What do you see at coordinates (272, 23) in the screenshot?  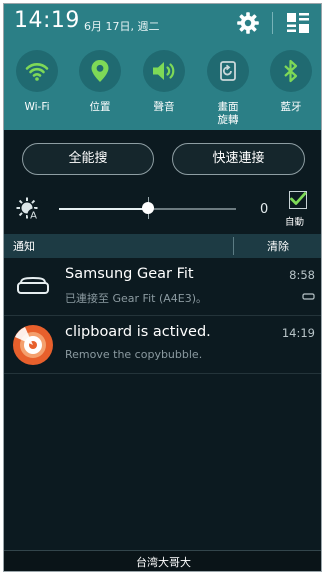 I see `status-divider` at bounding box center [272, 23].